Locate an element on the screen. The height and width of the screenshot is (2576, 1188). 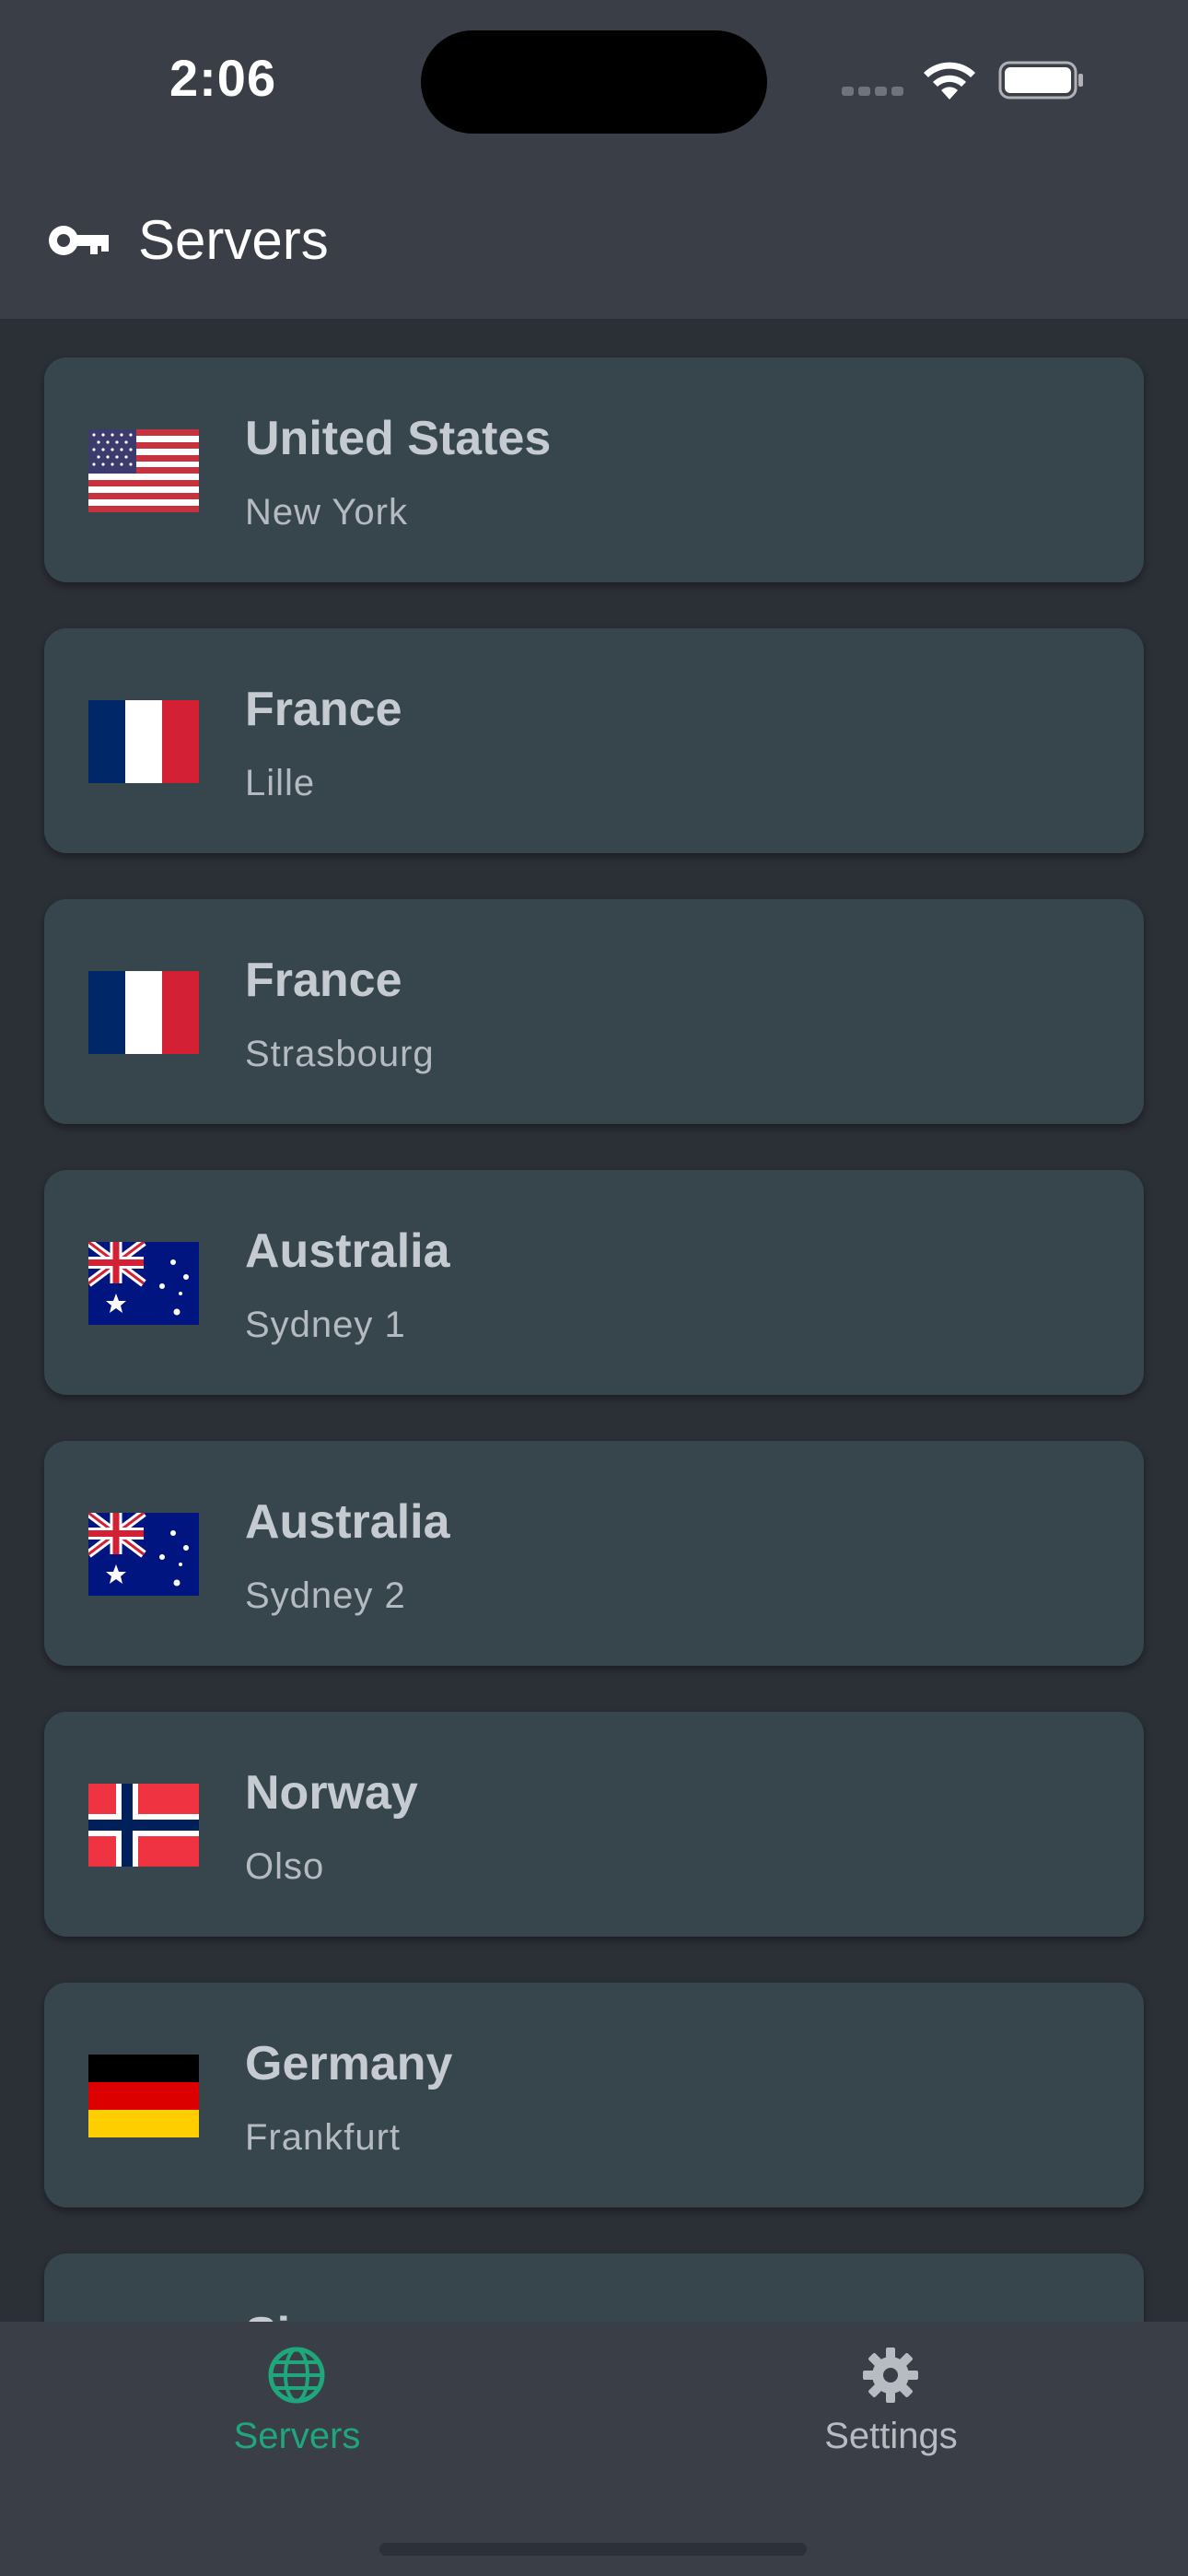
server-card-australia-sydney-2: Australia Sydney 2 is located at coordinates (594, 1553).